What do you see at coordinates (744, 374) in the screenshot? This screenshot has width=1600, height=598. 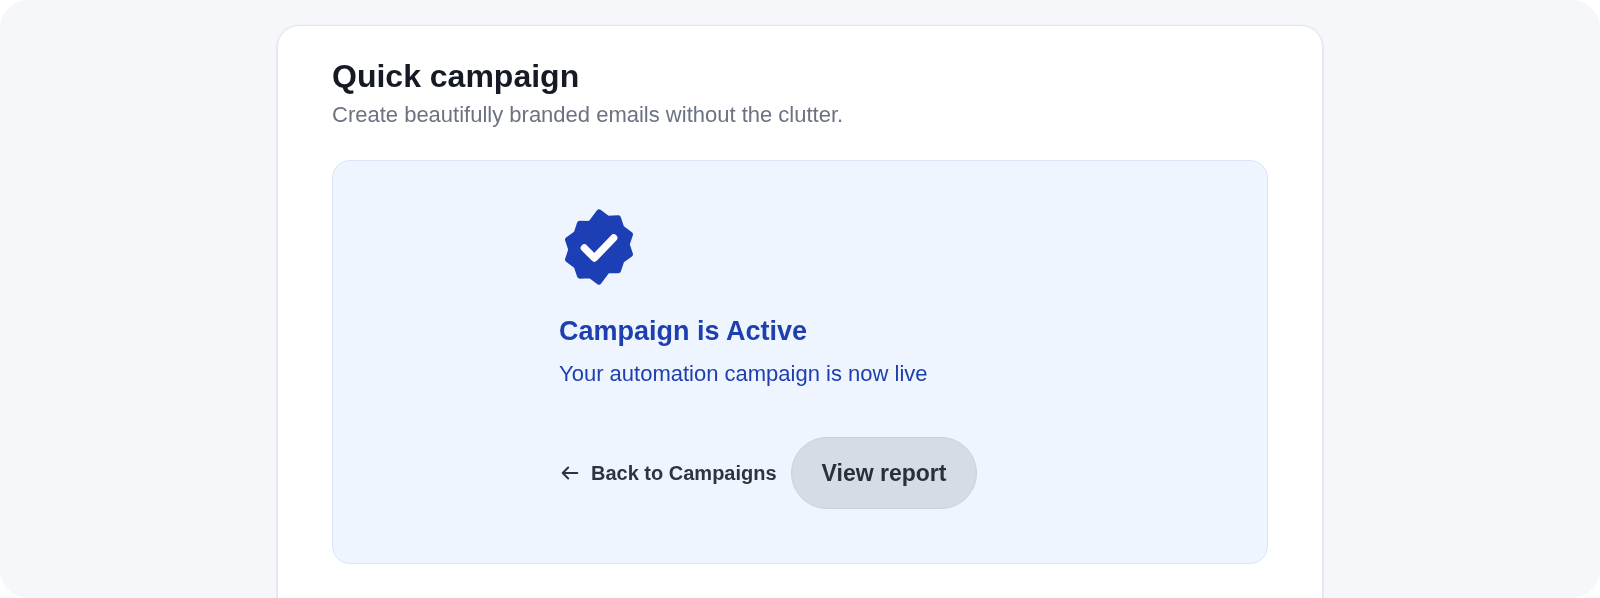 I see `status-message: Your automation campaign is now live` at bounding box center [744, 374].